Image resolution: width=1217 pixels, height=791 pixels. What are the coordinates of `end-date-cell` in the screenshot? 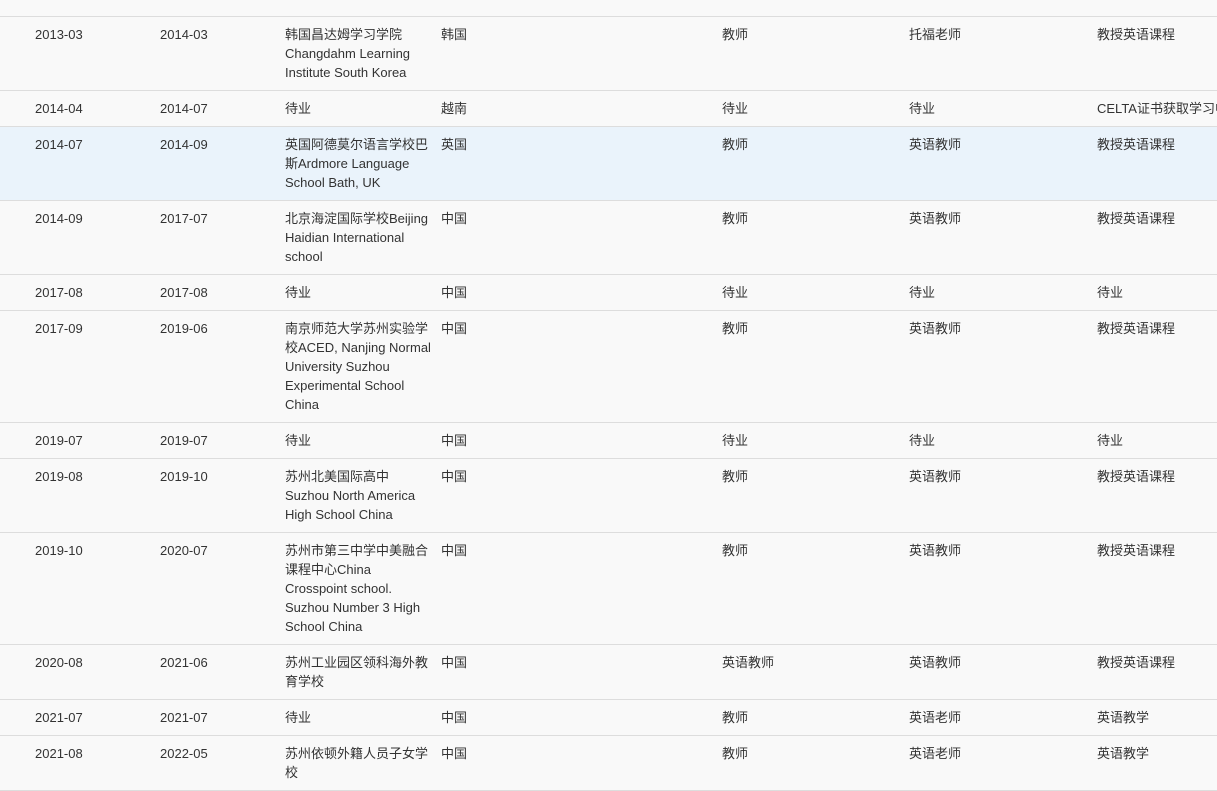 It's located at (222, 8).